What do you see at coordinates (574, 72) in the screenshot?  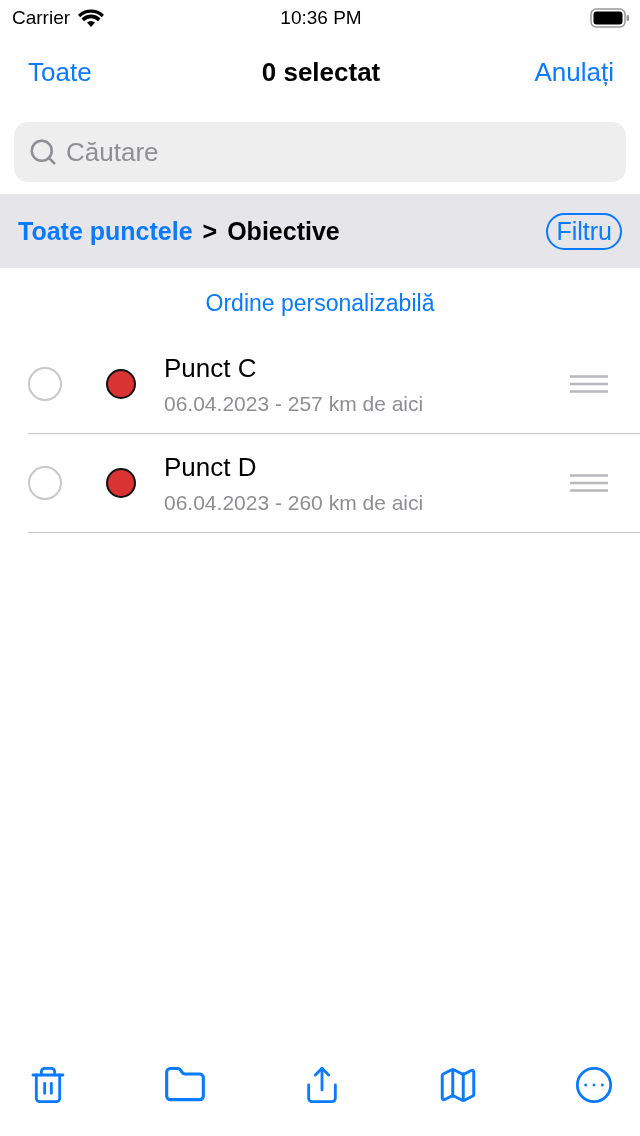 I see `cancel-button: Anulați` at bounding box center [574, 72].